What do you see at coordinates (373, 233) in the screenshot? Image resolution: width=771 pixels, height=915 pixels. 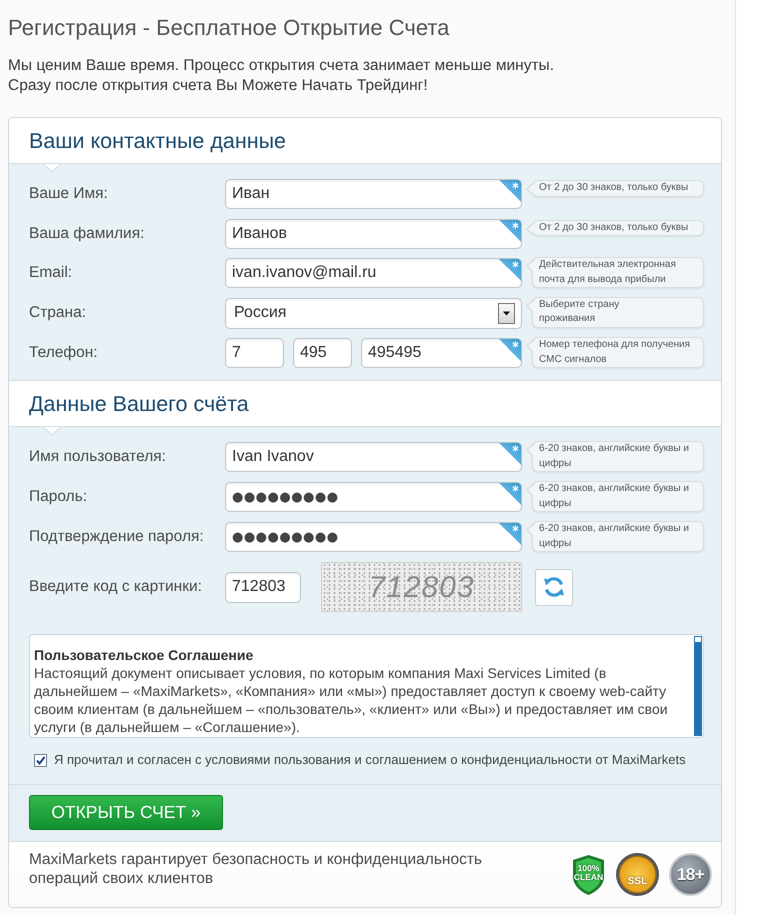 I see `text-input: Иванов` at bounding box center [373, 233].